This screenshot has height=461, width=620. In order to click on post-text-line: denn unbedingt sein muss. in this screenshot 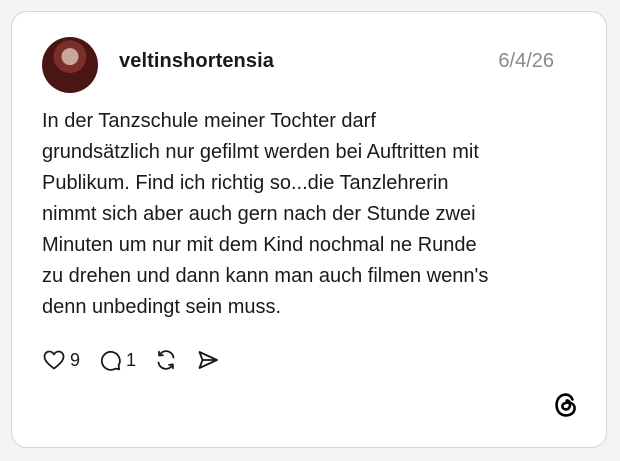, I will do `click(162, 307)`.